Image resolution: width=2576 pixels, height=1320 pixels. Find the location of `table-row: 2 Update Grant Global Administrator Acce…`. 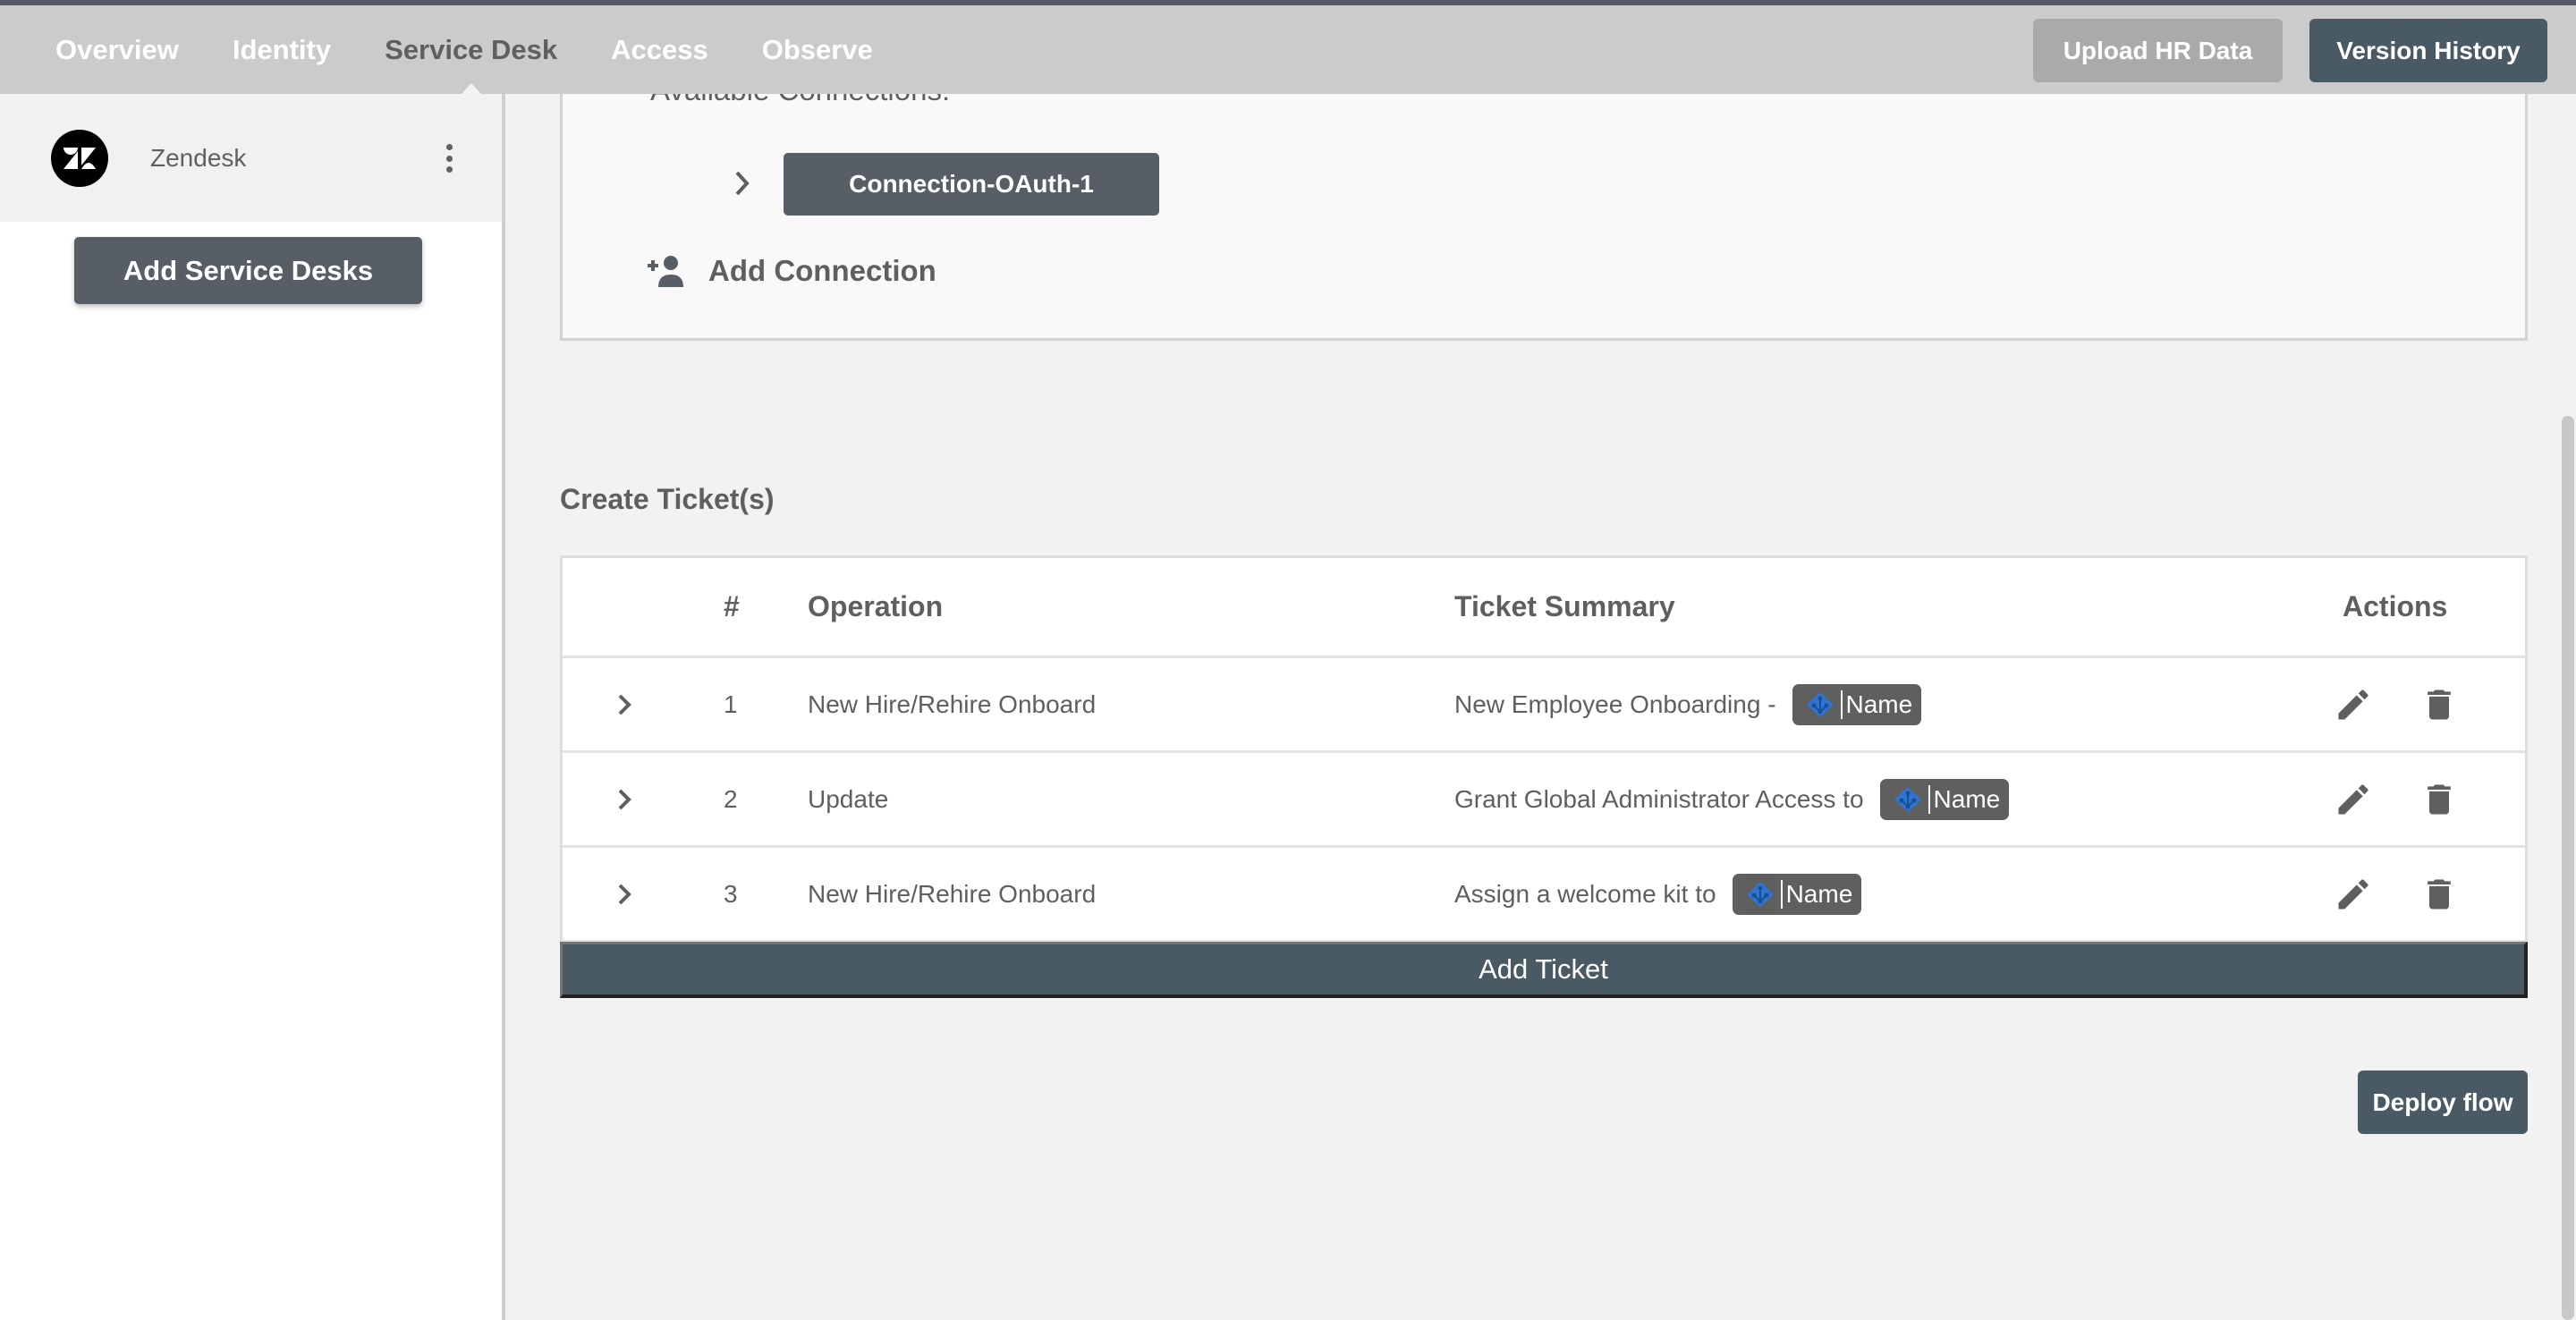

table-row: 2 Update Grant Global Administrator Acce… is located at coordinates (1544, 800).